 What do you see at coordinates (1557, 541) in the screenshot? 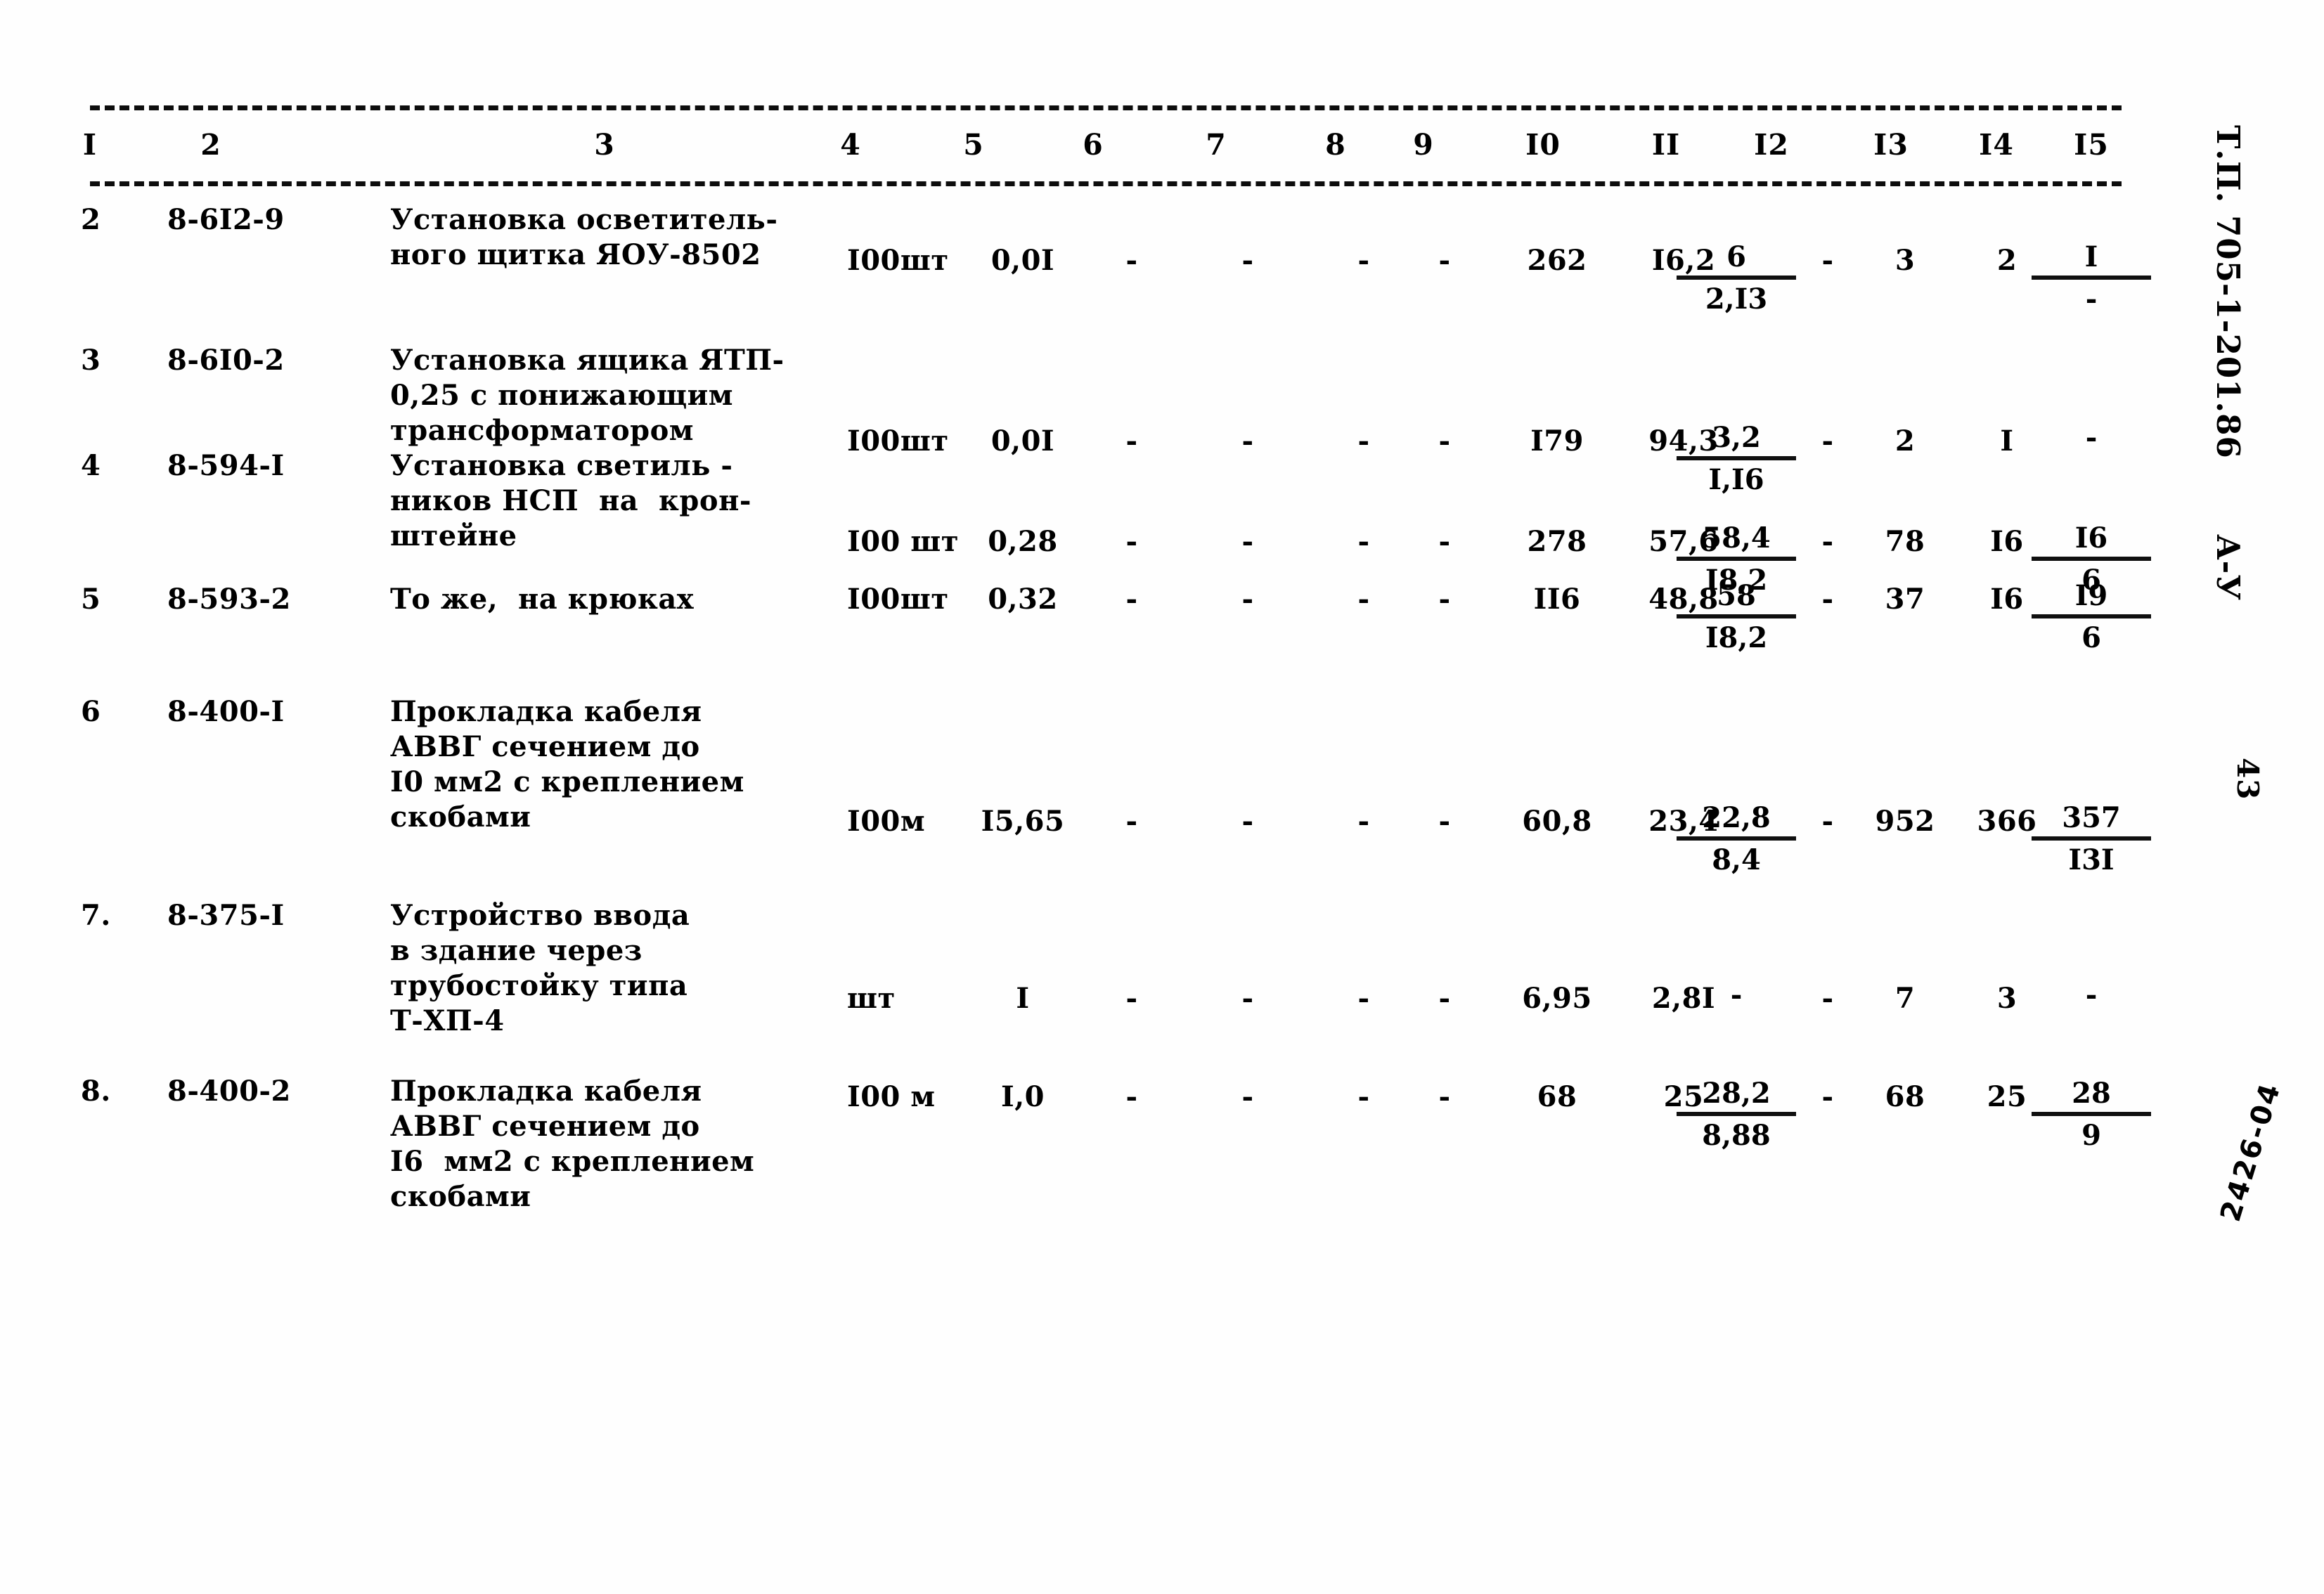
I see `row-col10: 278` at bounding box center [1557, 541].